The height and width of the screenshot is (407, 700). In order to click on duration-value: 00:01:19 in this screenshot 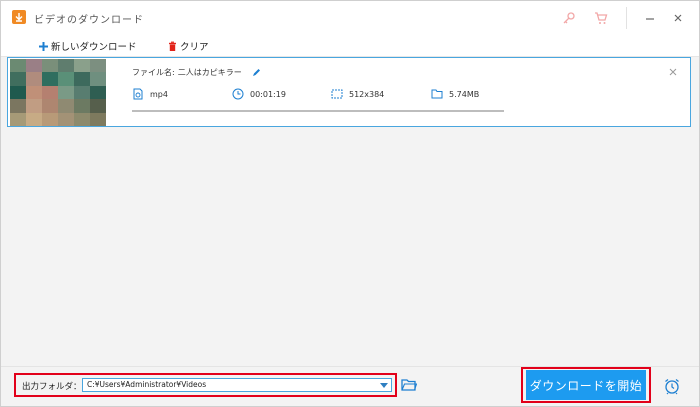, I will do `click(268, 94)`.